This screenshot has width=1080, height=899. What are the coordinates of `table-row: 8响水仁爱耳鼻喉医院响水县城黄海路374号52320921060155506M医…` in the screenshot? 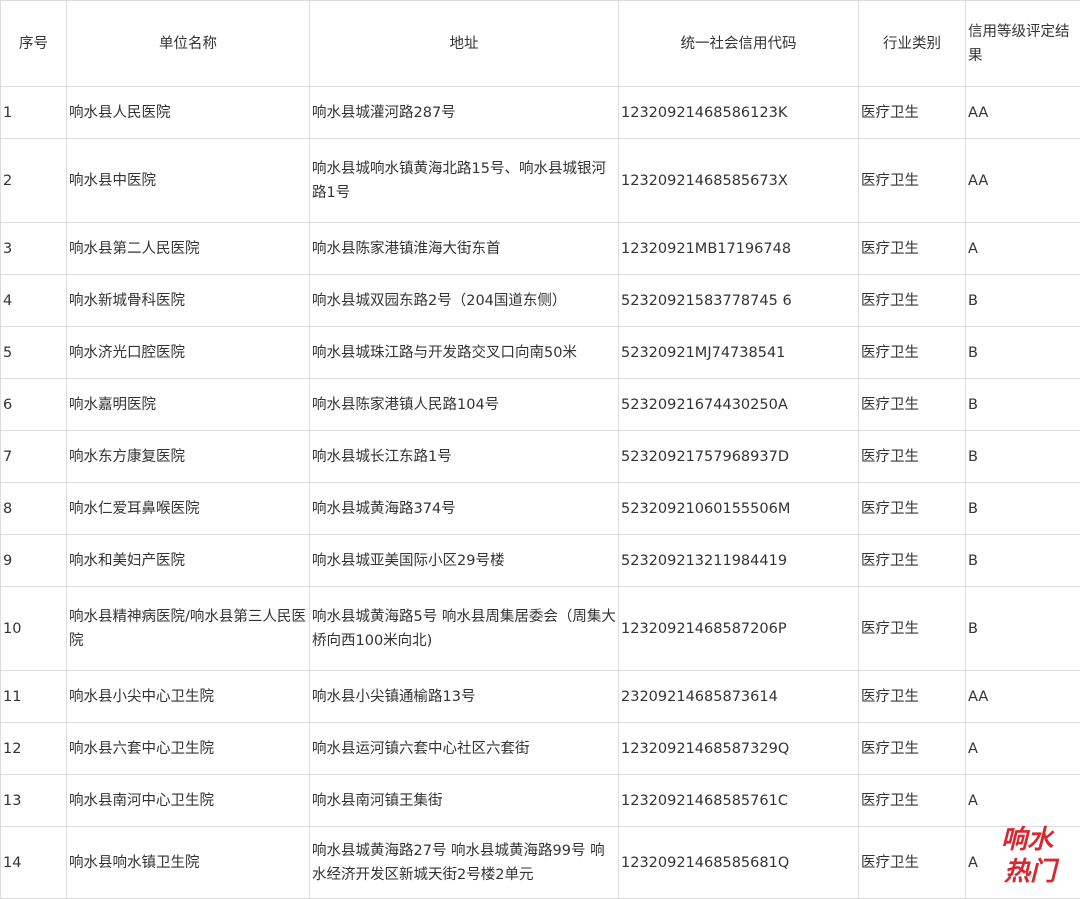 It's located at (540, 509).